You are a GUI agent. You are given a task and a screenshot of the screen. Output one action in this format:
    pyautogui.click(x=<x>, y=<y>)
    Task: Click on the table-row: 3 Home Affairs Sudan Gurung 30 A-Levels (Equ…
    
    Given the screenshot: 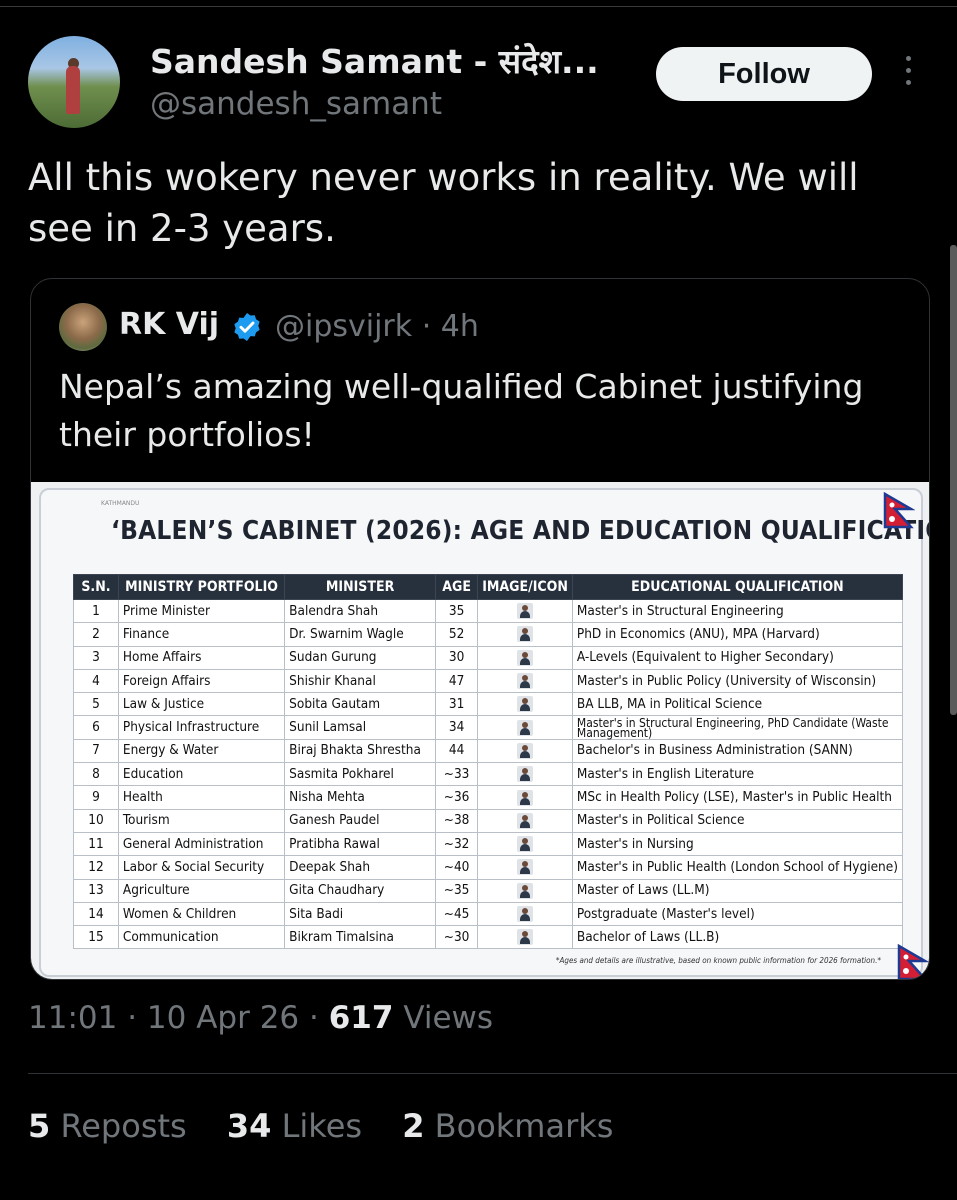 What is the action you would take?
    pyautogui.click(x=488, y=657)
    